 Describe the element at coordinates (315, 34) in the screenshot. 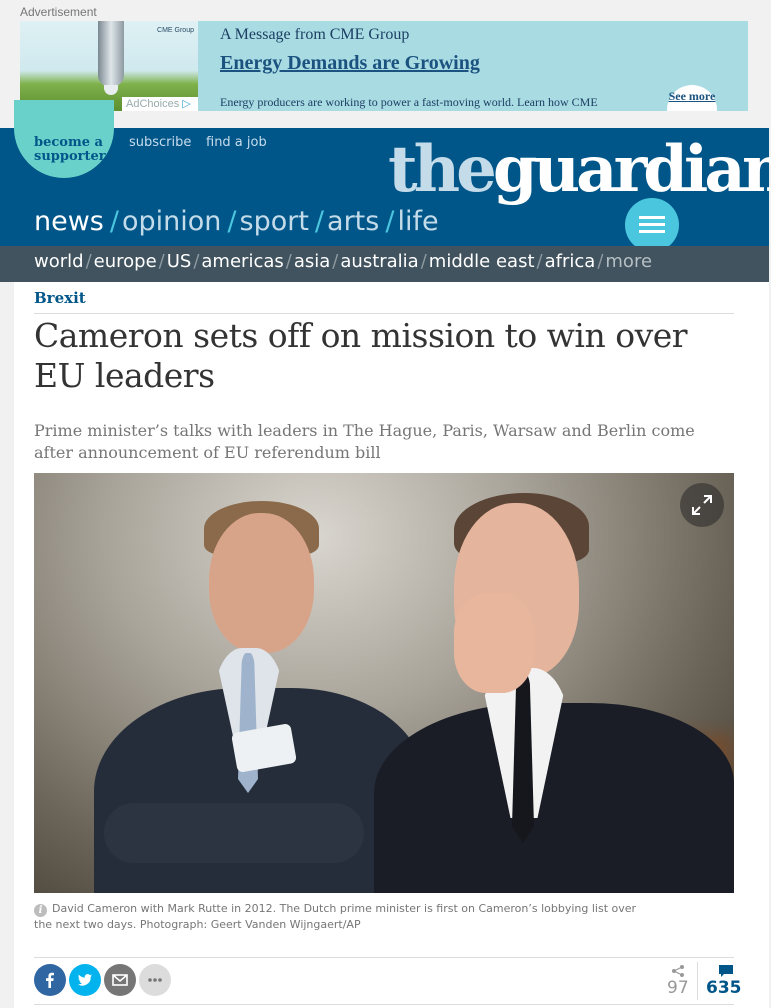

I see `ad-subtitle: A Message from CME Group` at that location.